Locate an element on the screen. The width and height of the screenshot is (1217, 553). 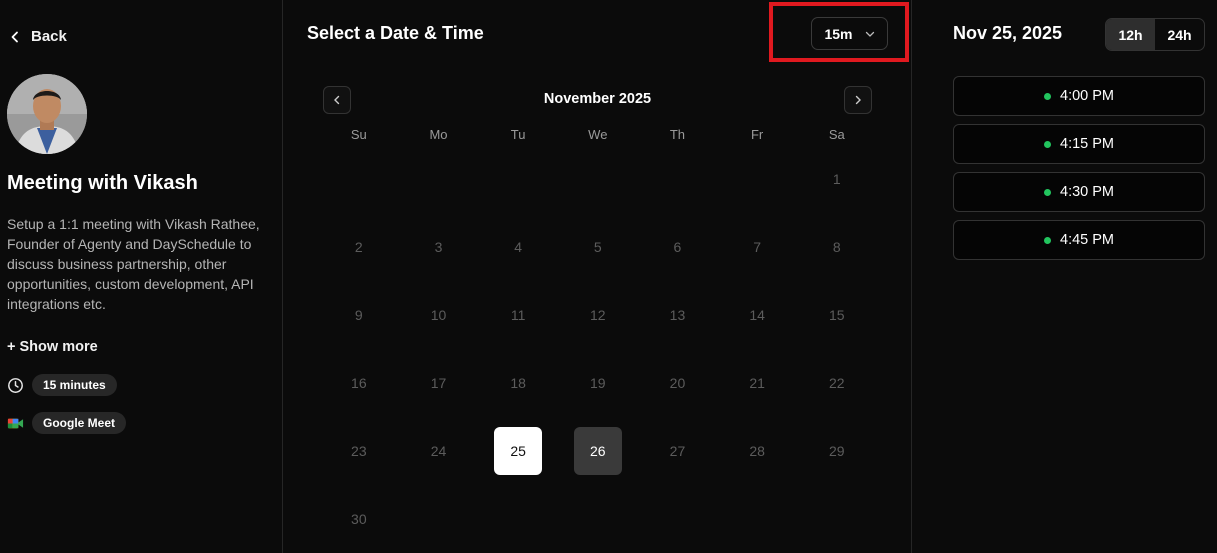
weekday-label: Fr is located at coordinates (757, 134).